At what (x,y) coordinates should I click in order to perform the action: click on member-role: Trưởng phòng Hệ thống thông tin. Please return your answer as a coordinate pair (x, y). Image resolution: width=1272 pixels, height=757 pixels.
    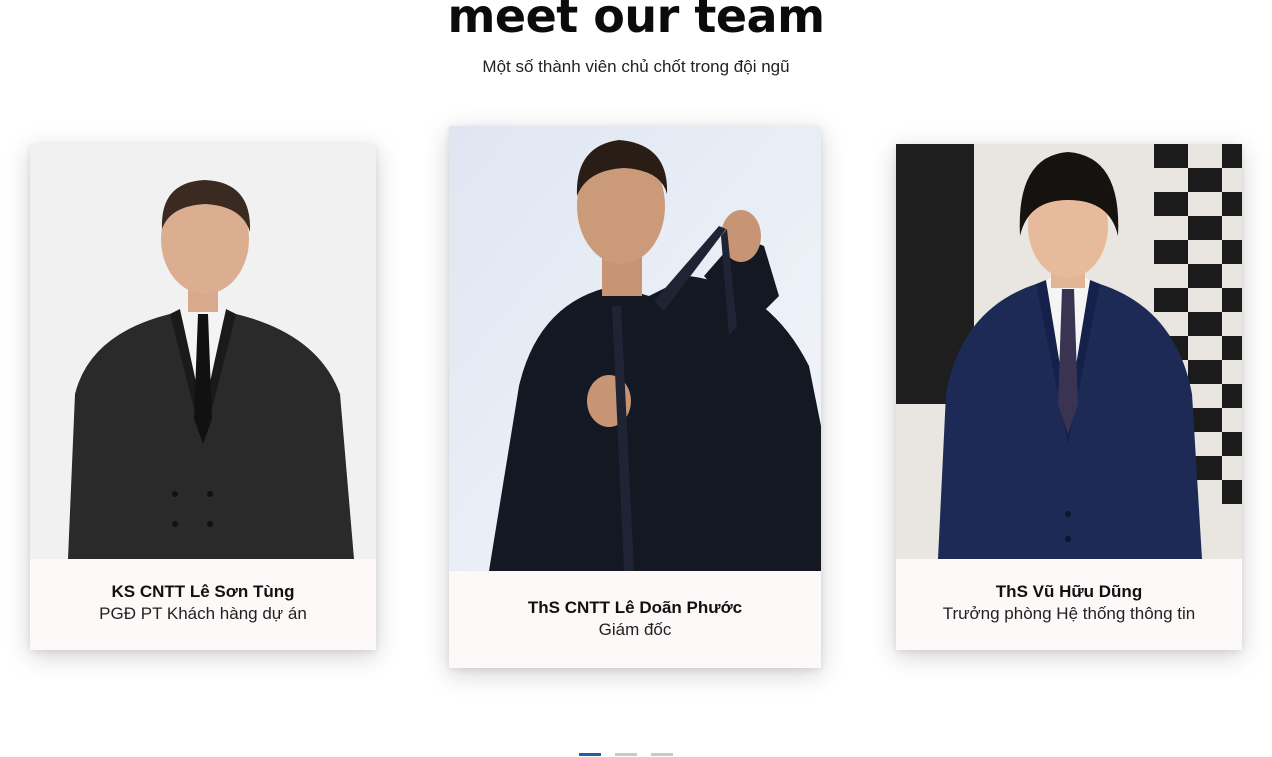
    Looking at the image, I should click on (1069, 613).